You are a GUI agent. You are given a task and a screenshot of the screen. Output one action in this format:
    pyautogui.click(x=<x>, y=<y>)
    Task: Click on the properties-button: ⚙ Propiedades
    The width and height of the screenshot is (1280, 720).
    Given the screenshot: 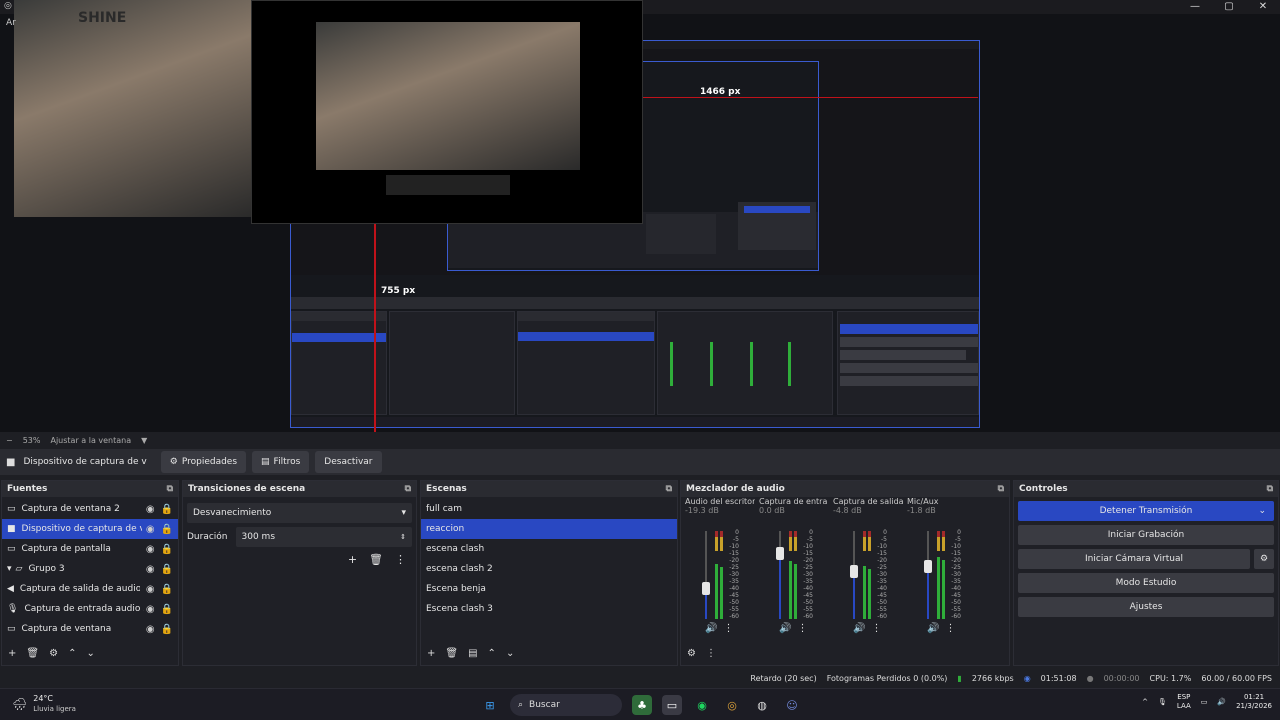 What is the action you would take?
    pyautogui.click(x=203, y=462)
    